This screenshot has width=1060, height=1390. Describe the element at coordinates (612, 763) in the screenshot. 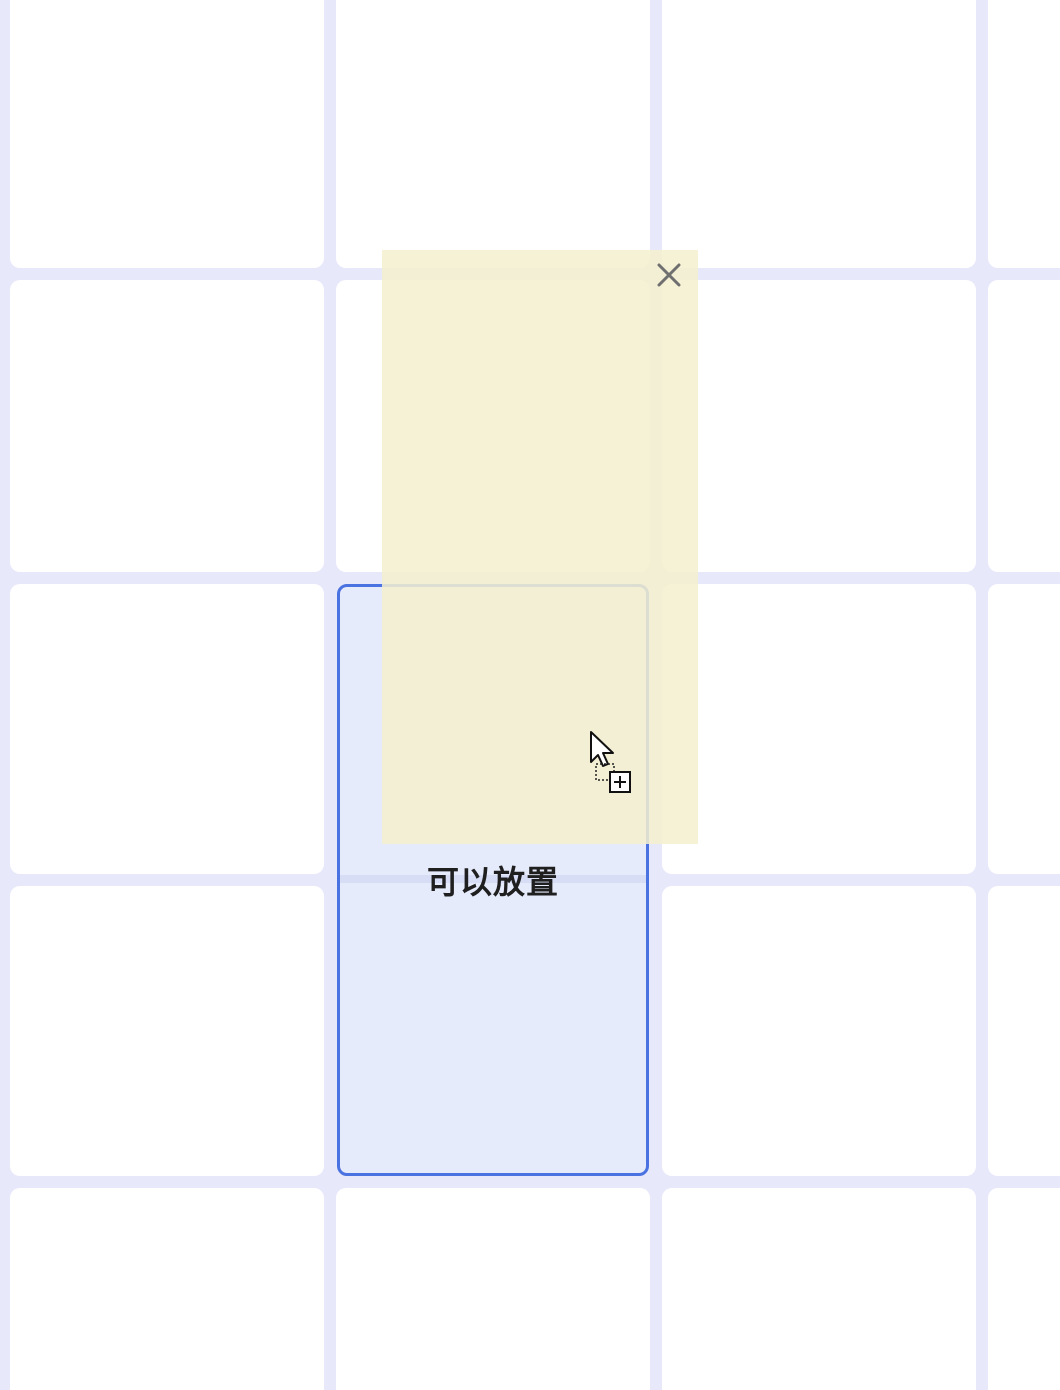

I see `copy-drag-cursor-icon` at that location.